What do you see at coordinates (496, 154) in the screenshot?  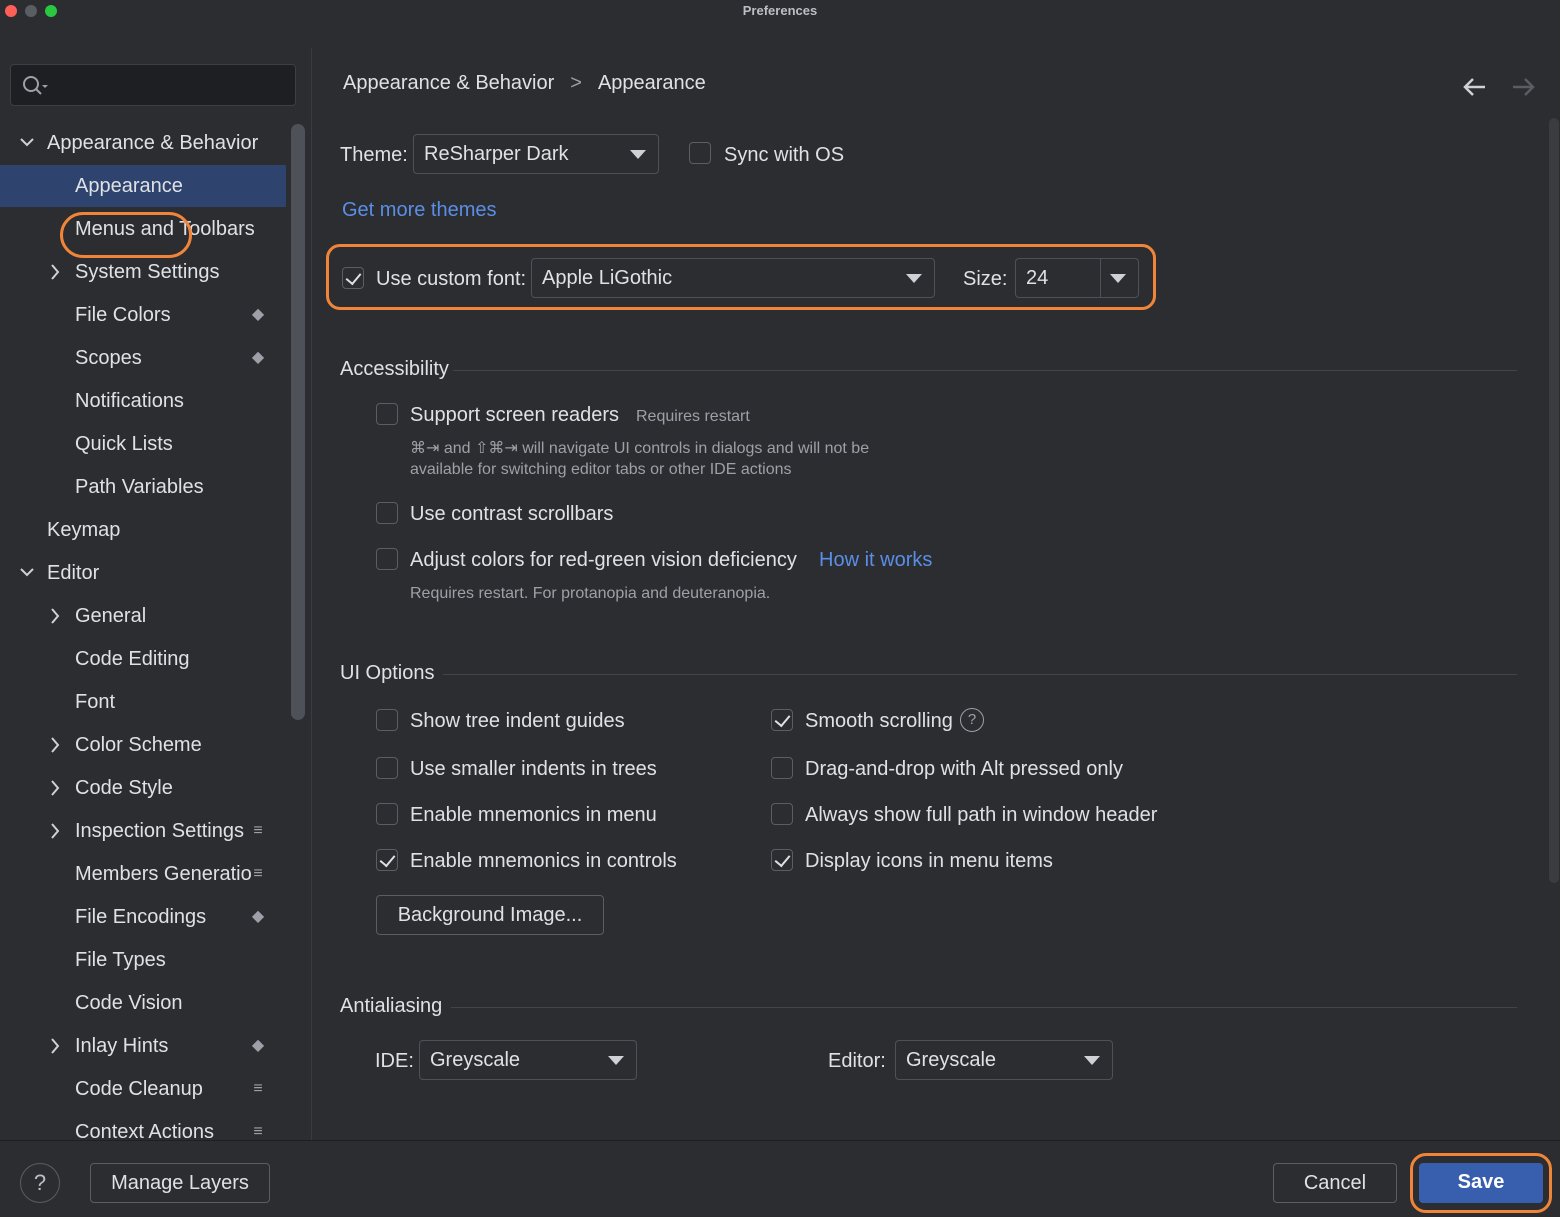 I see `theme-value: ReSharper Dark` at bounding box center [496, 154].